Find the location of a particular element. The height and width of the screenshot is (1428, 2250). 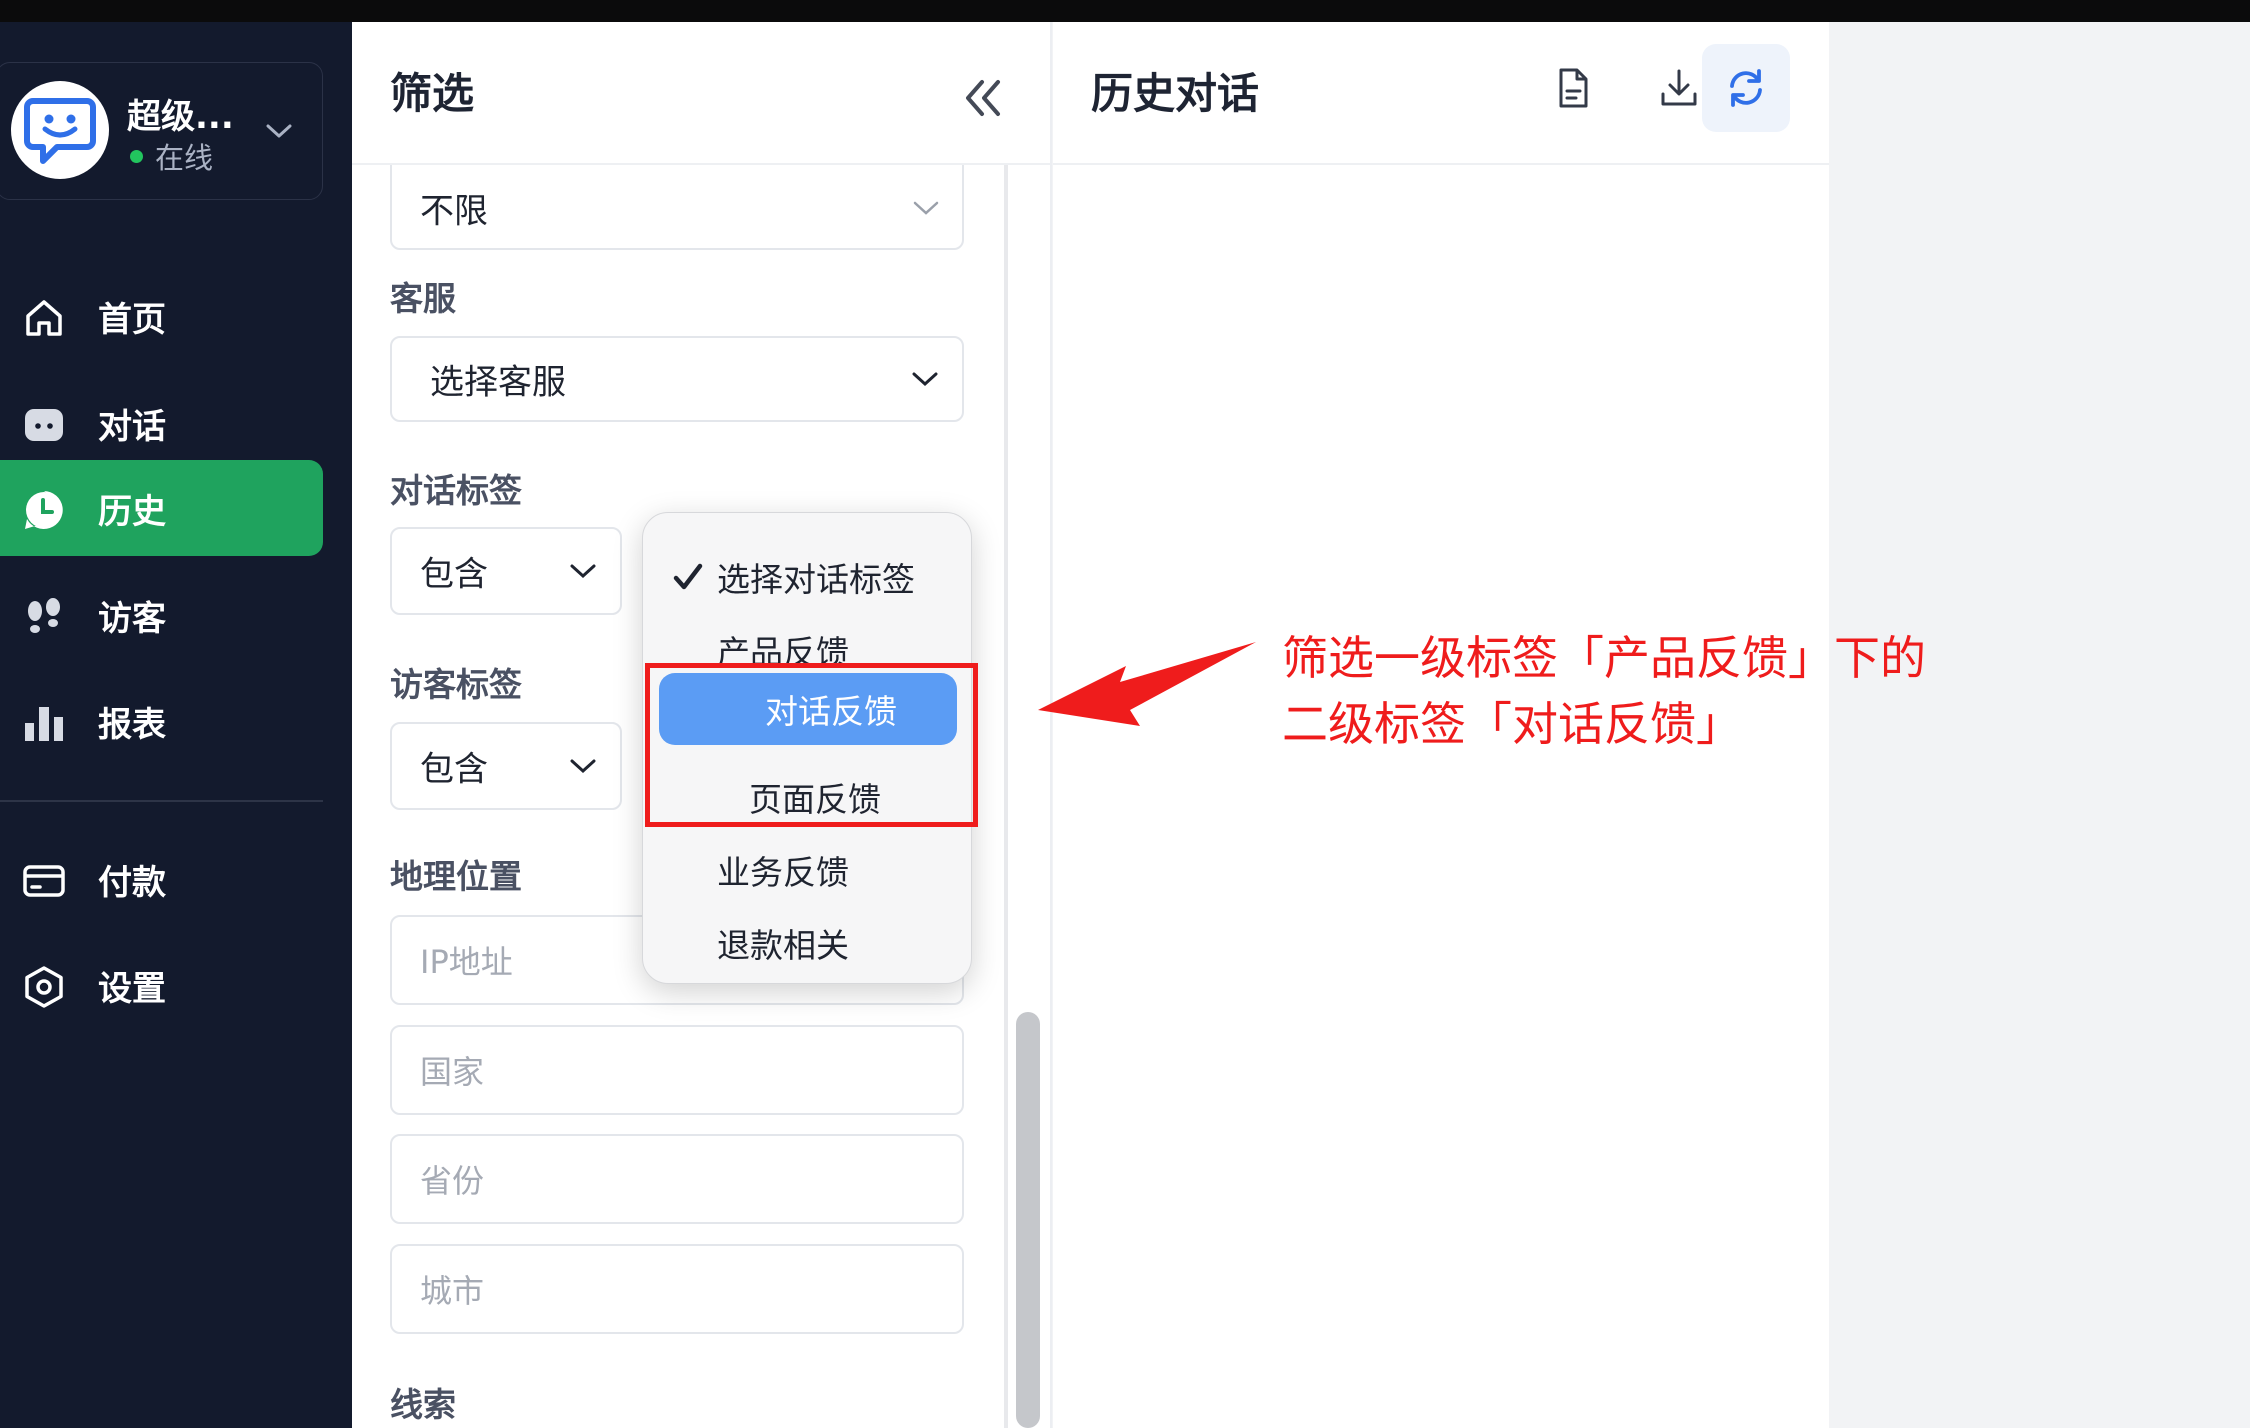

home-icon is located at coordinates (44, 318).